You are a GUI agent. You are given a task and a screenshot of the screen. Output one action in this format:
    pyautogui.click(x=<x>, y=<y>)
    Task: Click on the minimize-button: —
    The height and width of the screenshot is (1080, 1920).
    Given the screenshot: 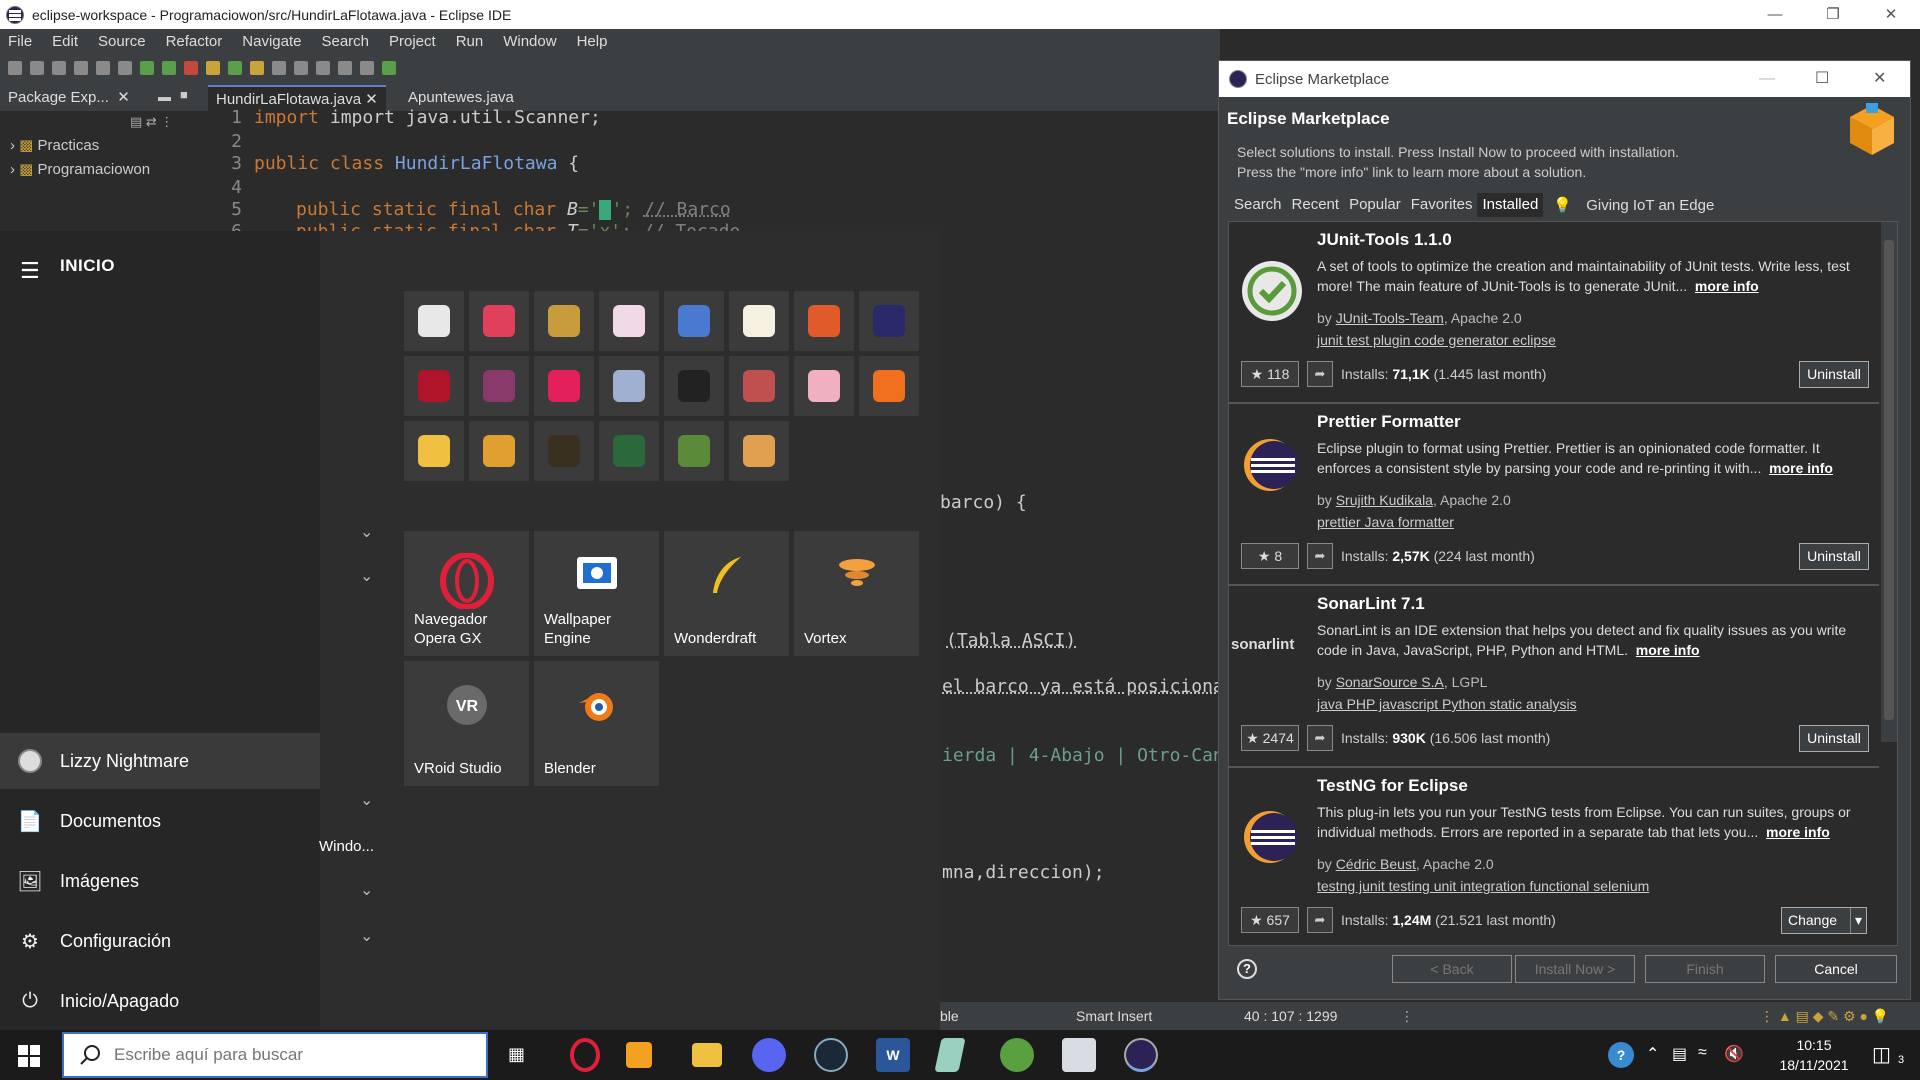 What is the action you would take?
    pyautogui.click(x=1767, y=79)
    